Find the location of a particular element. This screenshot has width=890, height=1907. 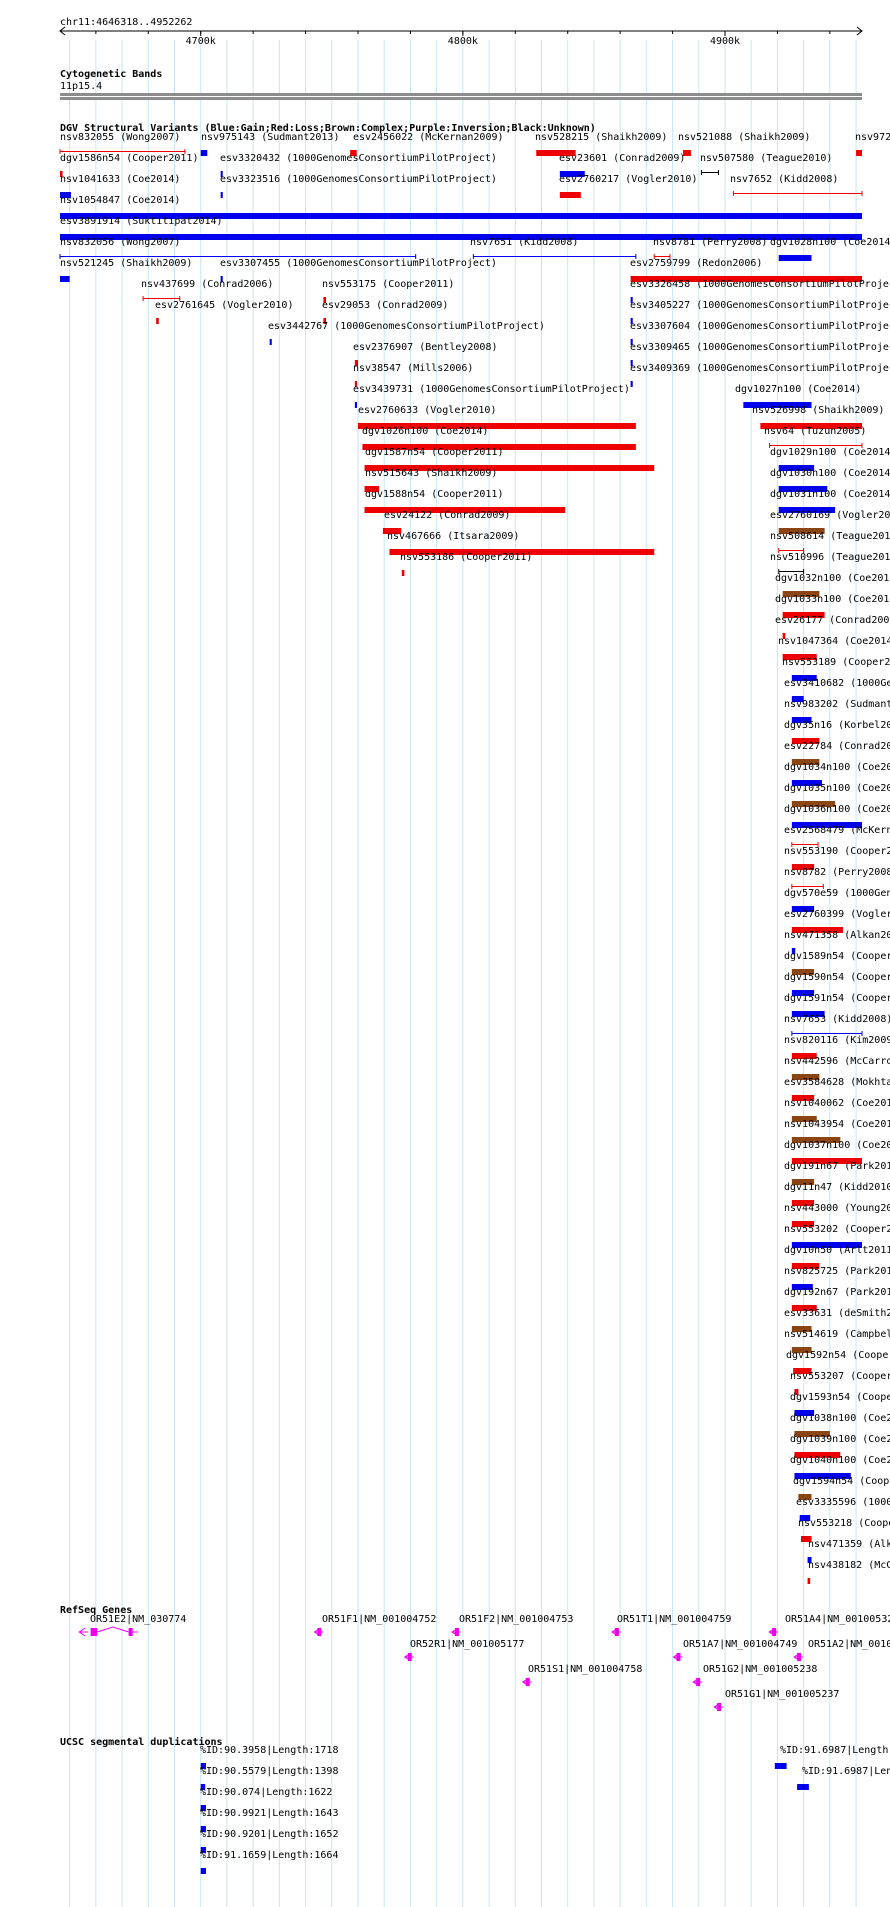

segdup-label: %ID:90.3958|Length:1718 is located at coordinates (269, 1750).